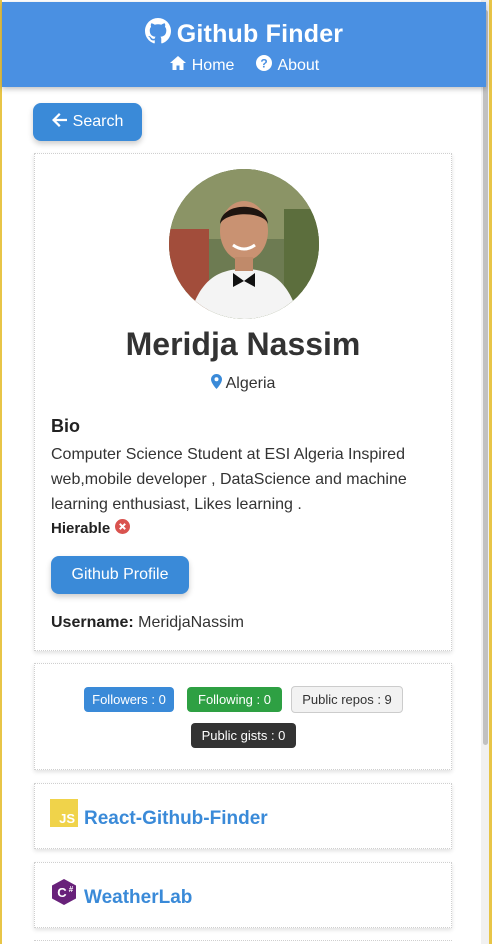 Image resolution: width=492 pixels, height=944 pixels. I want to click on svg-text: C, so click(62, 892).